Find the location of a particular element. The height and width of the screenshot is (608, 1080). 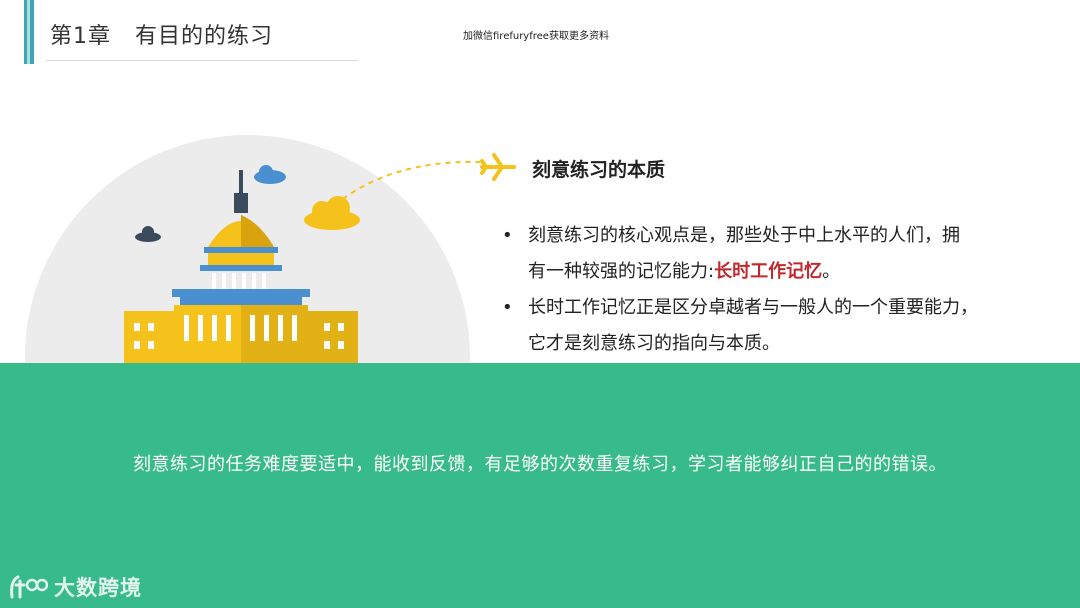

bullet-text: 刻意练习的核心观点是，那些处于中上水平的人们，拥 is located at coordinates (744, 235).